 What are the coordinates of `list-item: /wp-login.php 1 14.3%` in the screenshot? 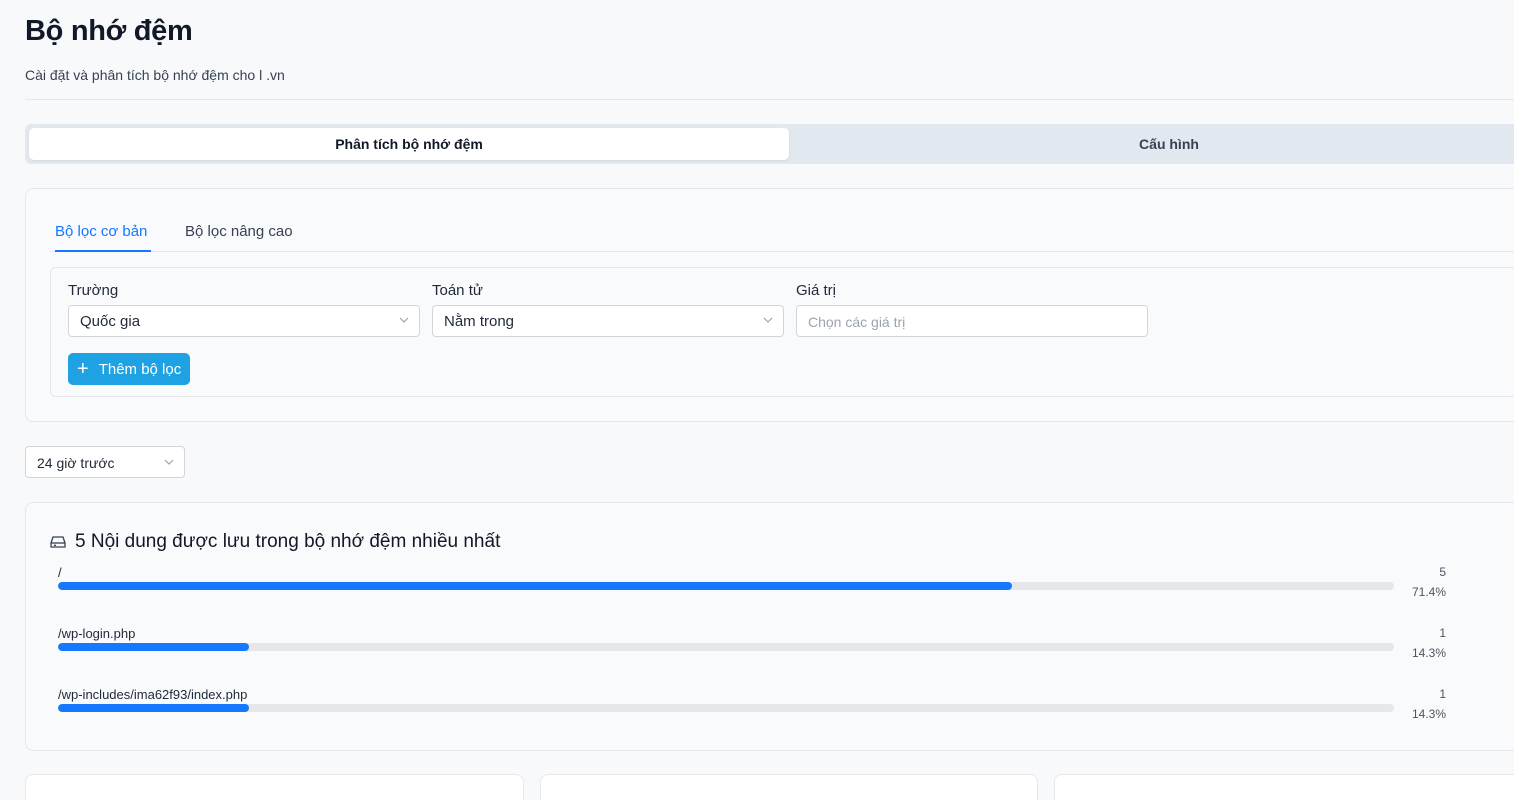 It's located at (752, 646).